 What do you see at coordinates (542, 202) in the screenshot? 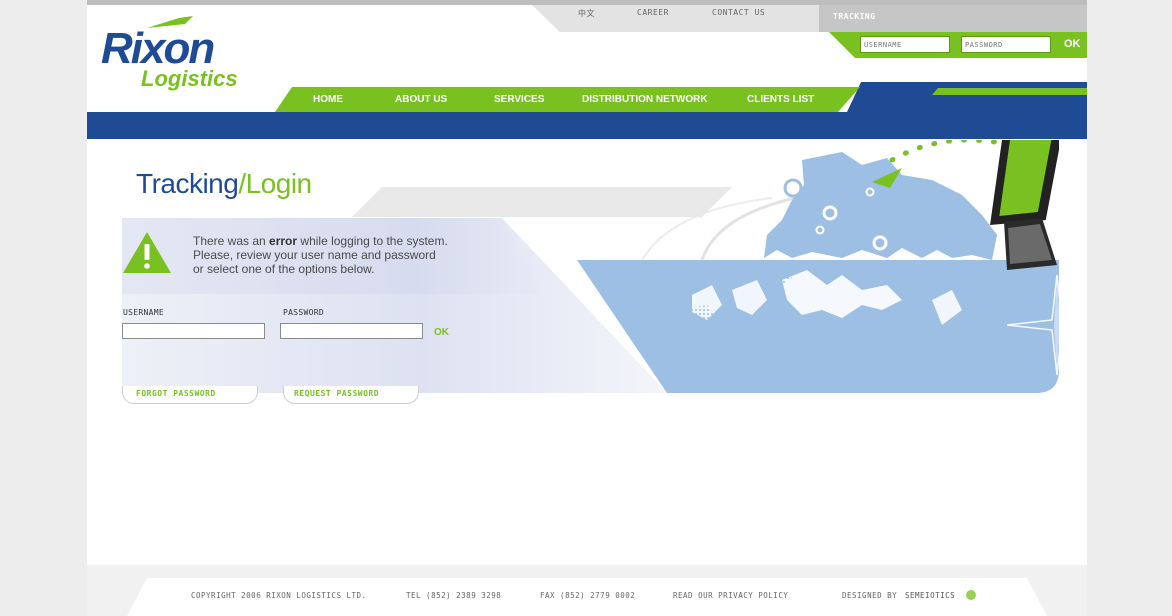
I see `gray-stripe` at bounding box center [542, 202].